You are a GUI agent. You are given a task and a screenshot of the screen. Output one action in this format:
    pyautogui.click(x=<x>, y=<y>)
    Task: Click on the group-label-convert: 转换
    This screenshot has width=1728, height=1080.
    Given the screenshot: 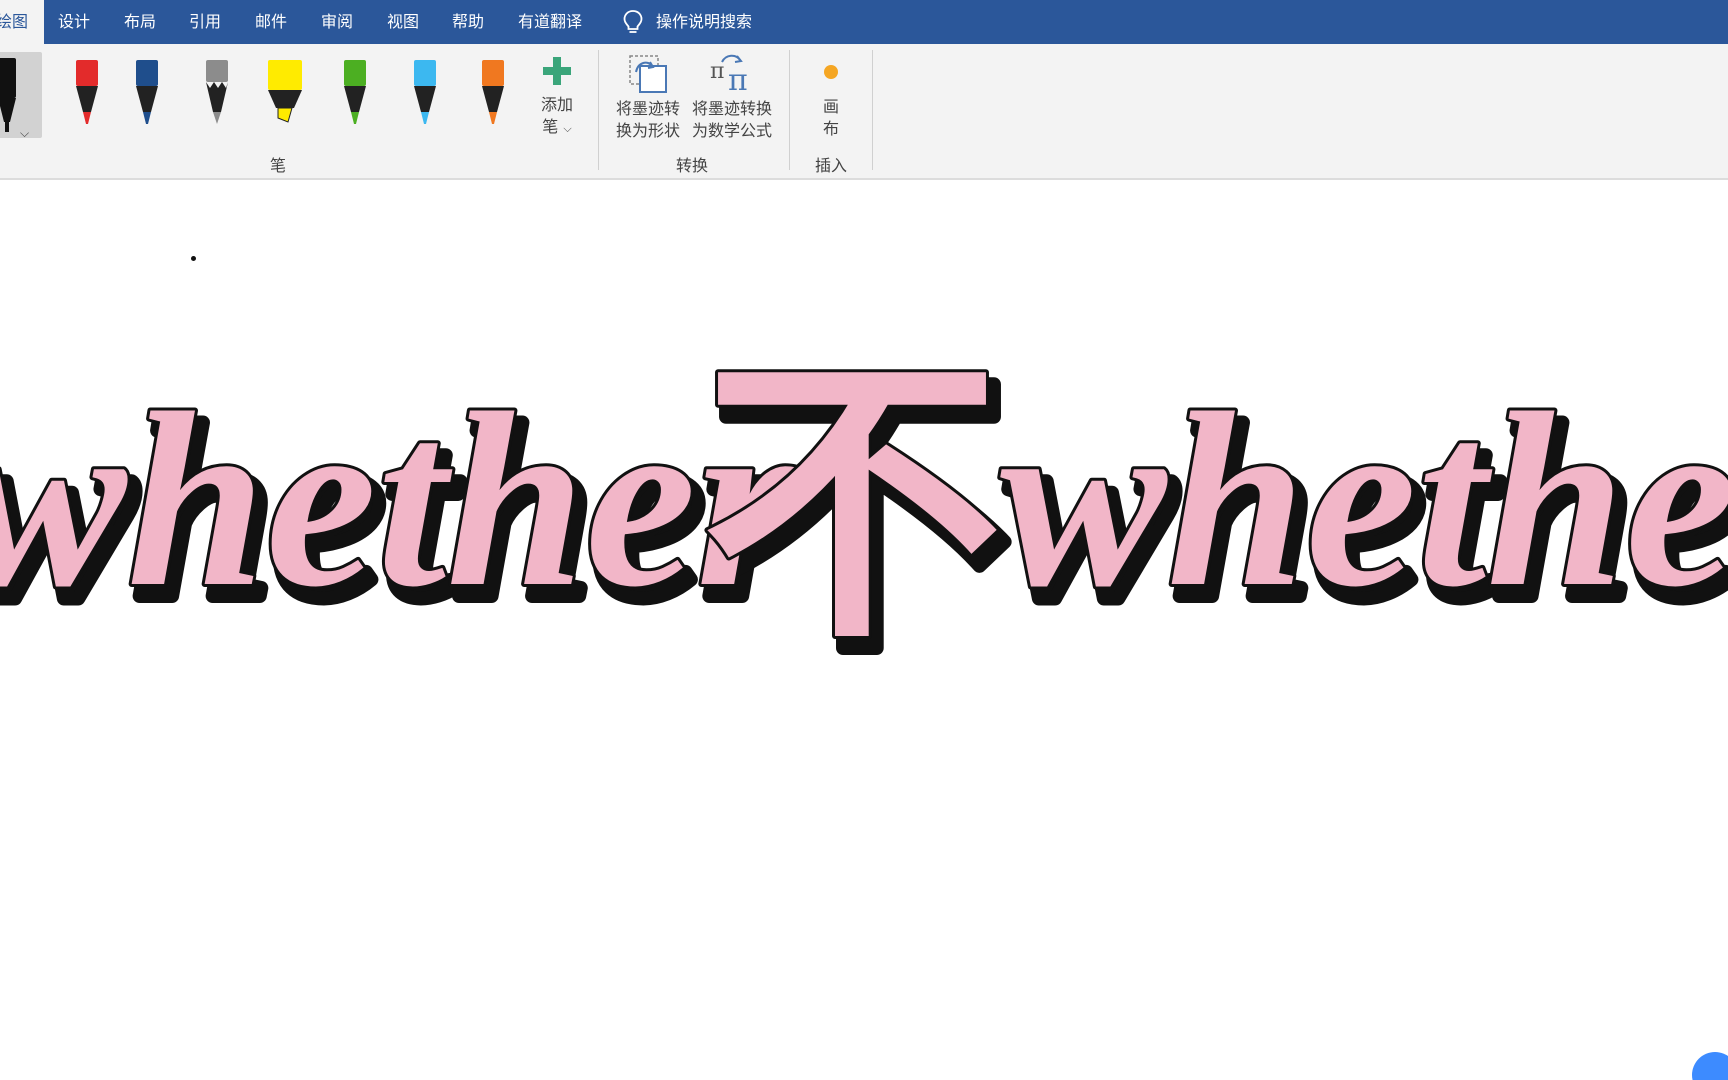 What is the action you would take?
    pyautogui.click(x=691, y=165)
    